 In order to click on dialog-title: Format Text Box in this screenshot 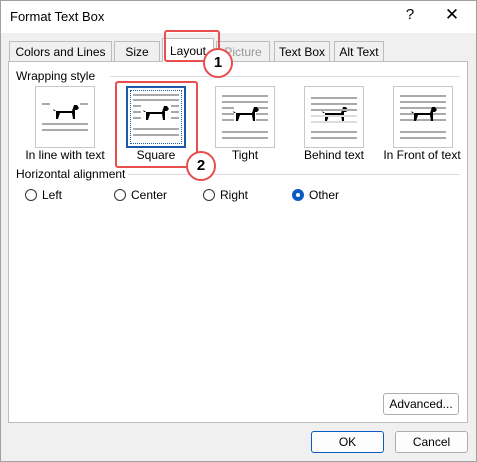, I will do `click(57, 16)`.